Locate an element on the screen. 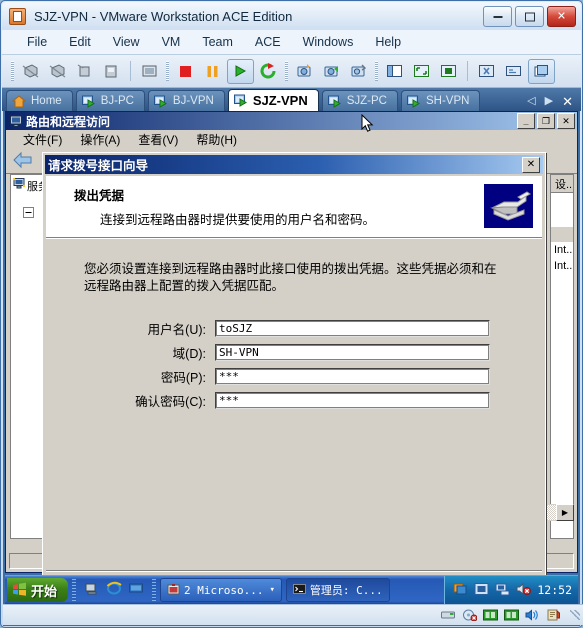 Image resolution: width=583 pixels, height=628 pixels. display-icon is located at coordinates (136, 590).